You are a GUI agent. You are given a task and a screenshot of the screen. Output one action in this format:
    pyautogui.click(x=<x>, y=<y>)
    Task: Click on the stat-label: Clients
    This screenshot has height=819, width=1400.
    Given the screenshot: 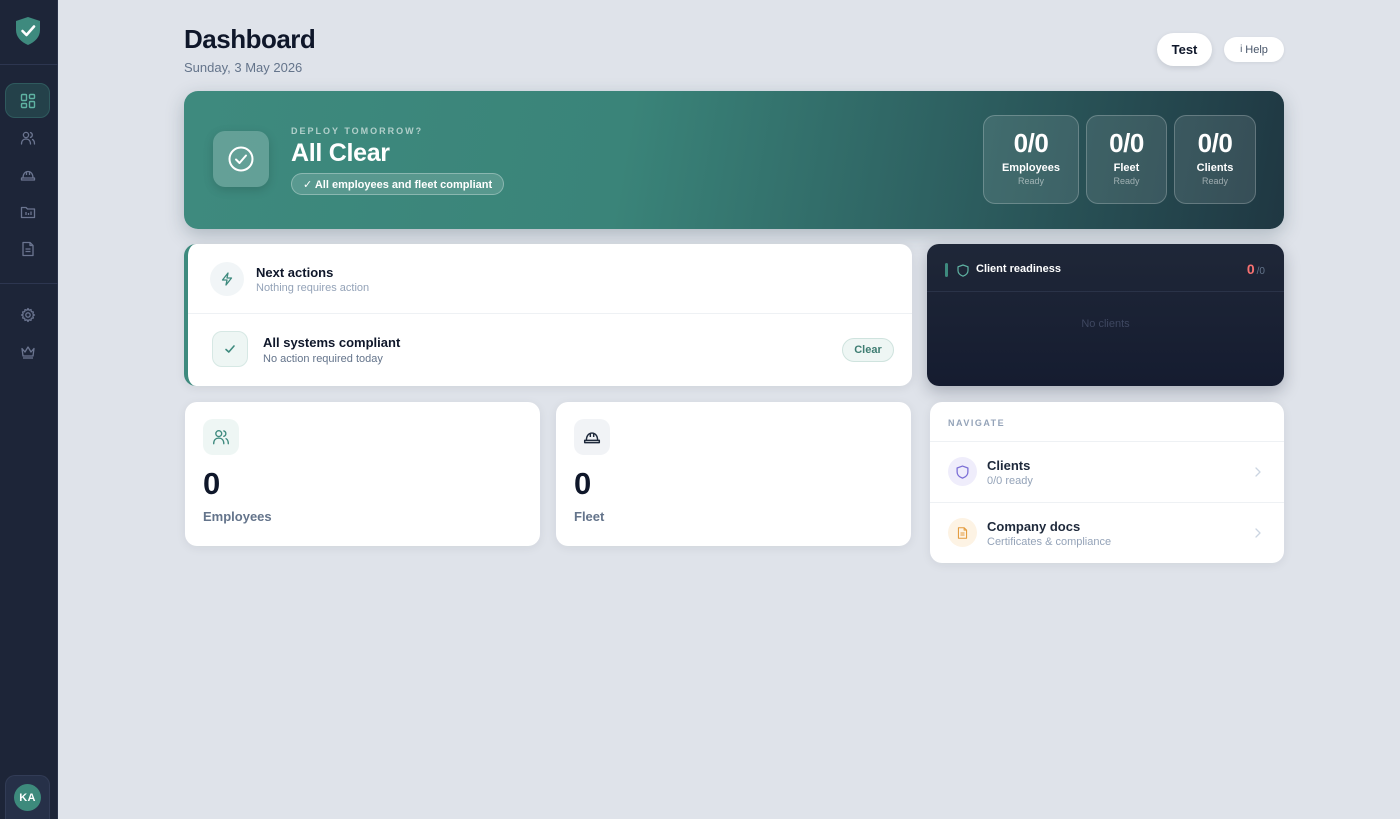 What is the action you would take?
    pyautogui.click(x=1215, y=168)
    